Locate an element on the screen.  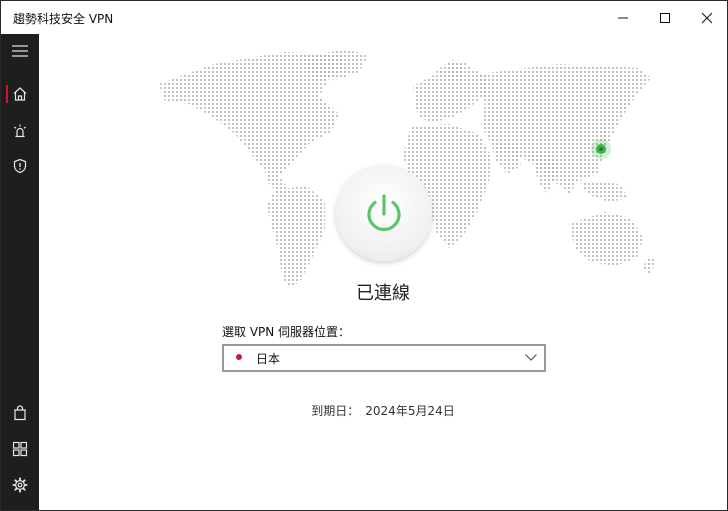
server-select-label: 選取 VPN 伺服器位置： is located at coordinates (286, 332).